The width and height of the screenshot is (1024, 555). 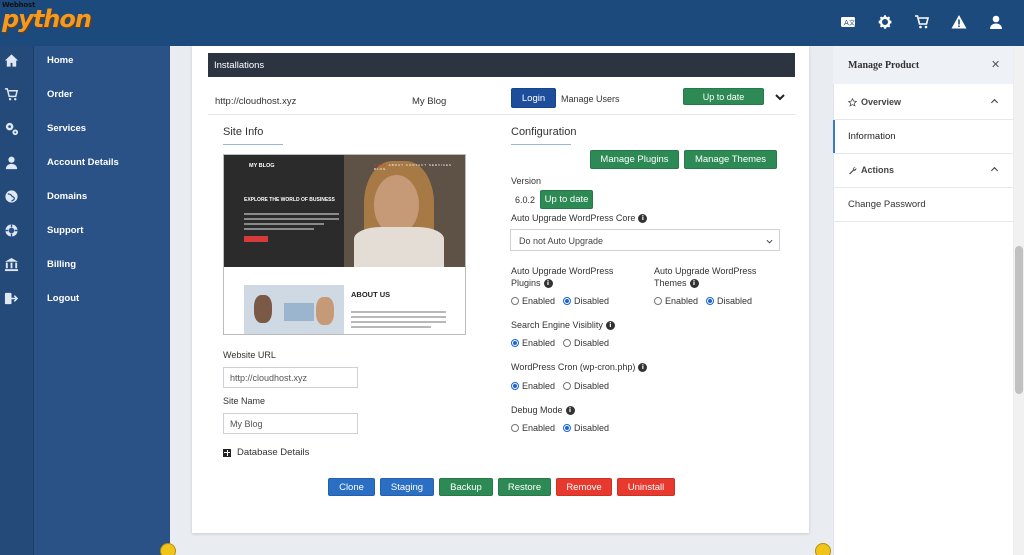 What do you see at coordinates (62, 264) in the screenshot?
I see `sidebar-item-label: Billing` at bounding box center [62, 264].